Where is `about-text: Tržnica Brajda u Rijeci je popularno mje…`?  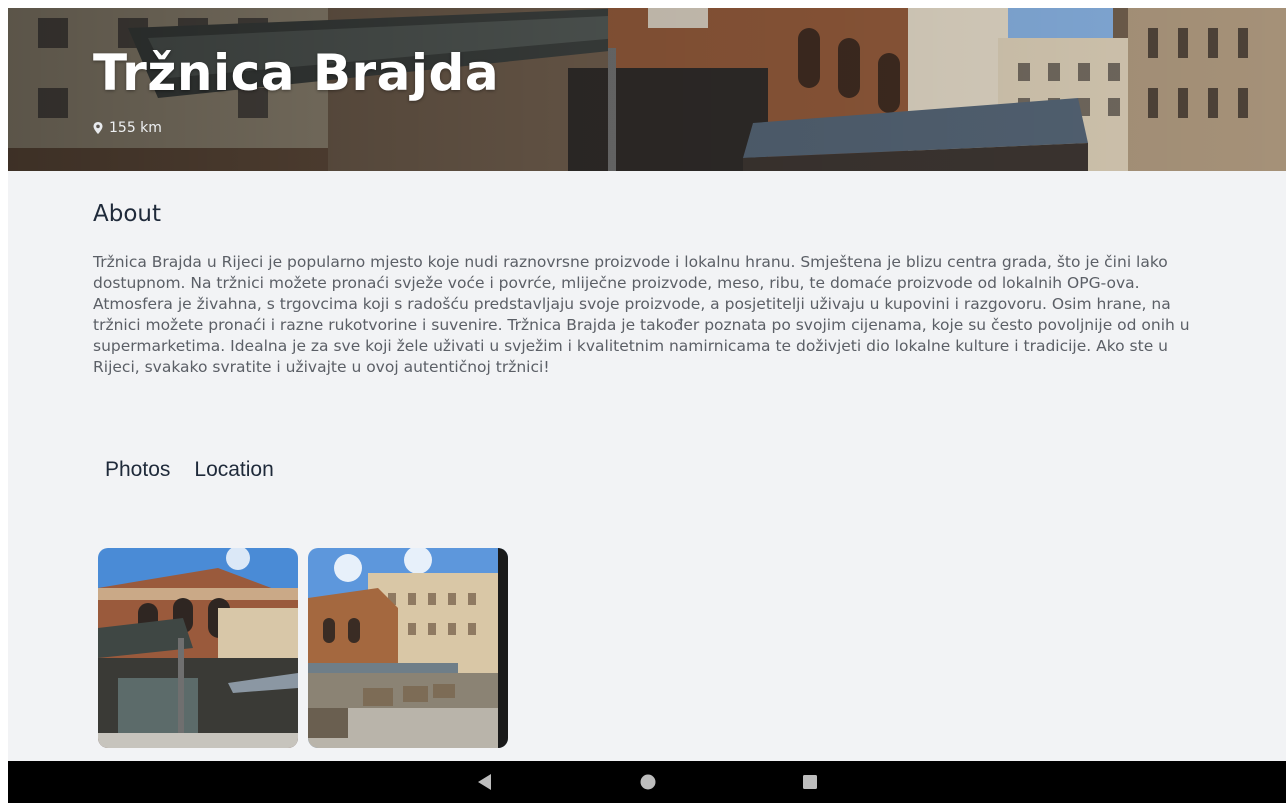 about-text: Tržnica Brajda u Rijeci je popularno mje… is located at coordinates (648, 315).